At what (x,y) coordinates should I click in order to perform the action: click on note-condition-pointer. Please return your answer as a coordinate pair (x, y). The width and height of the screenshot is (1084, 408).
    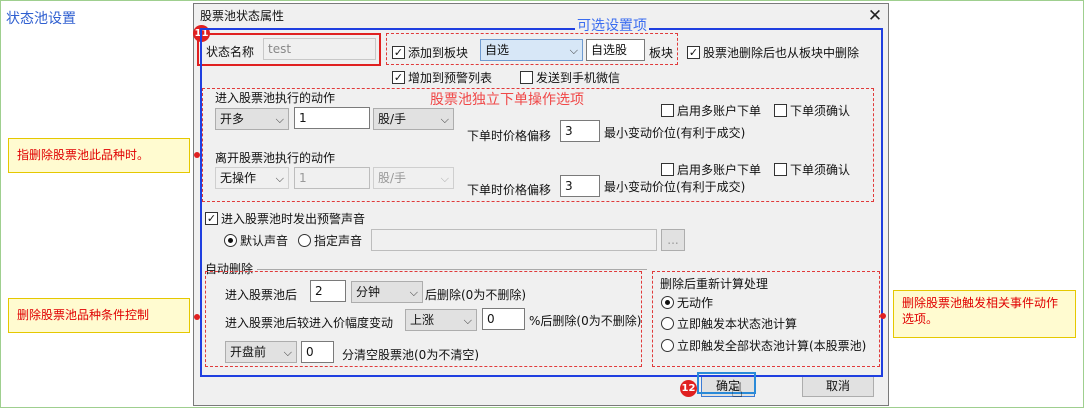
    Looking at the image, I should click on (197, 317).